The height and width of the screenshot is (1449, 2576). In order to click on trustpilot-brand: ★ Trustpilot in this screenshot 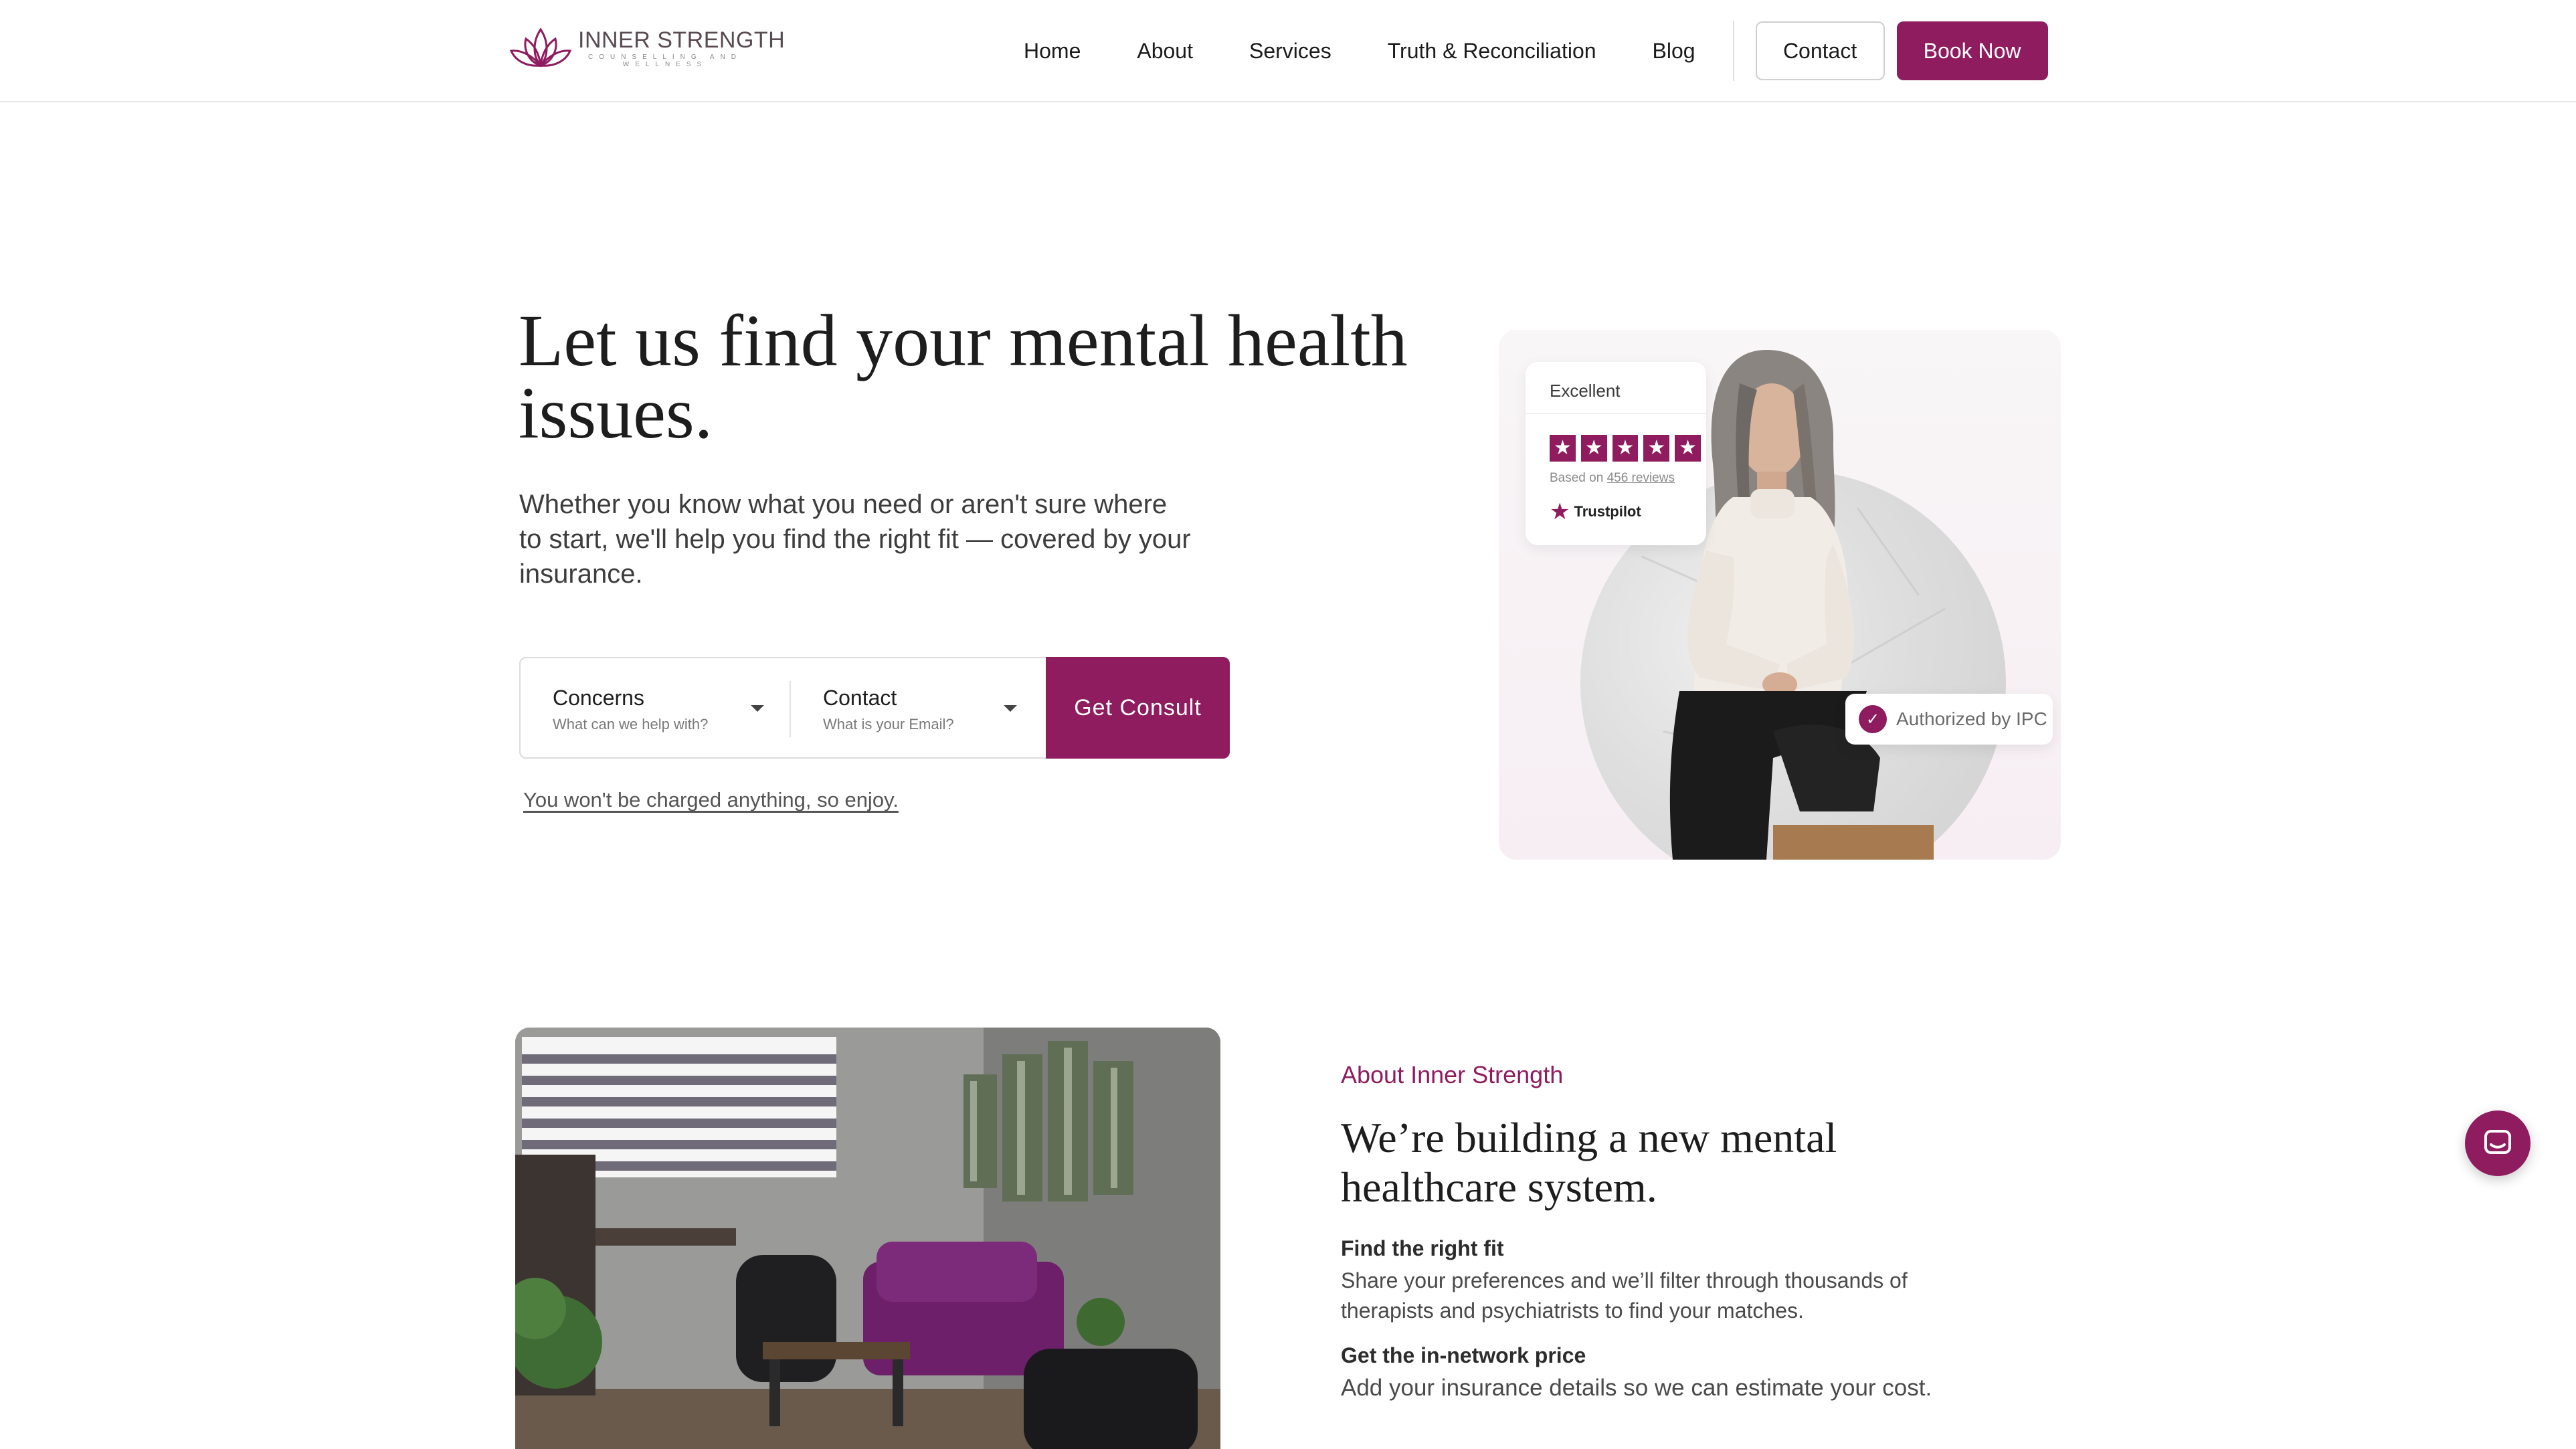, I will do `click(1628, 512)`.